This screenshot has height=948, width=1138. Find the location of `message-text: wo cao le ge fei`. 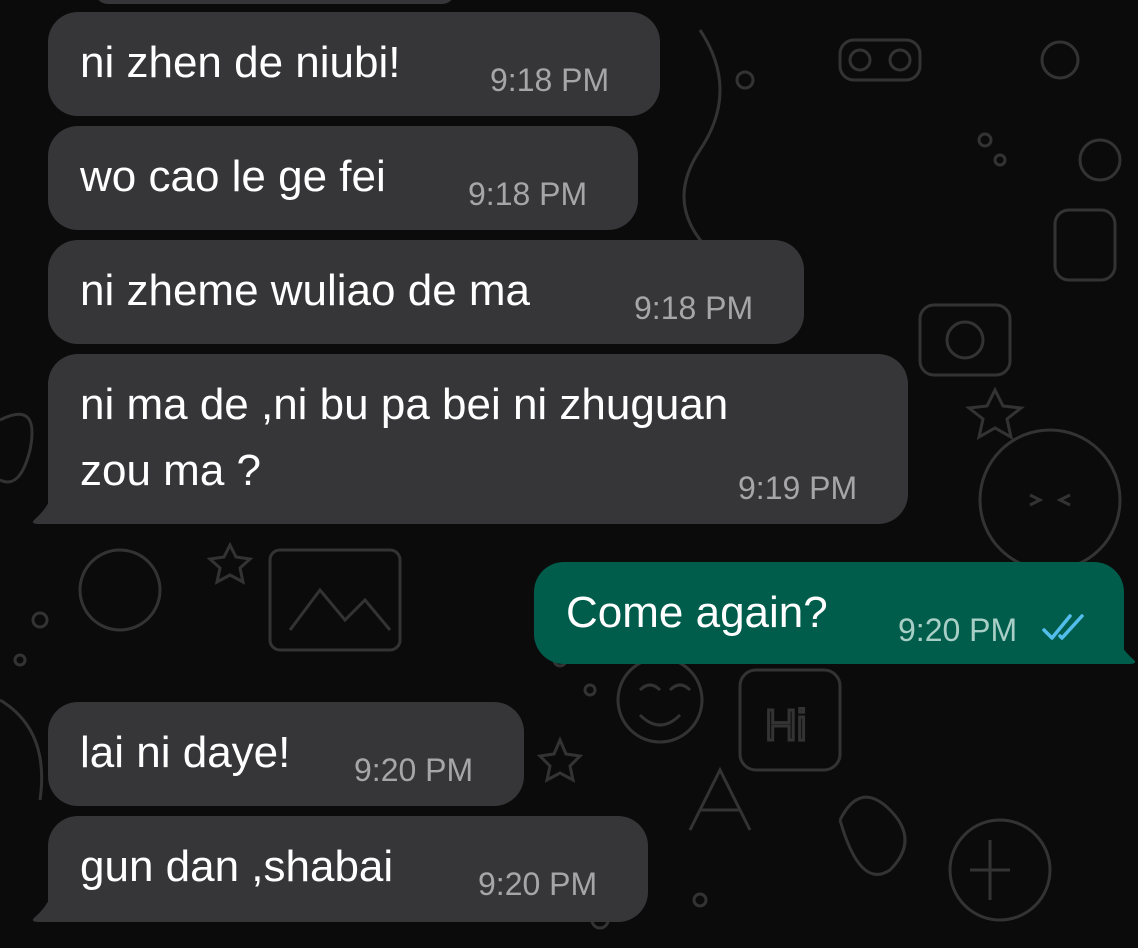

message-text: wo cao le ge fei is located at coordinates (233, 176).